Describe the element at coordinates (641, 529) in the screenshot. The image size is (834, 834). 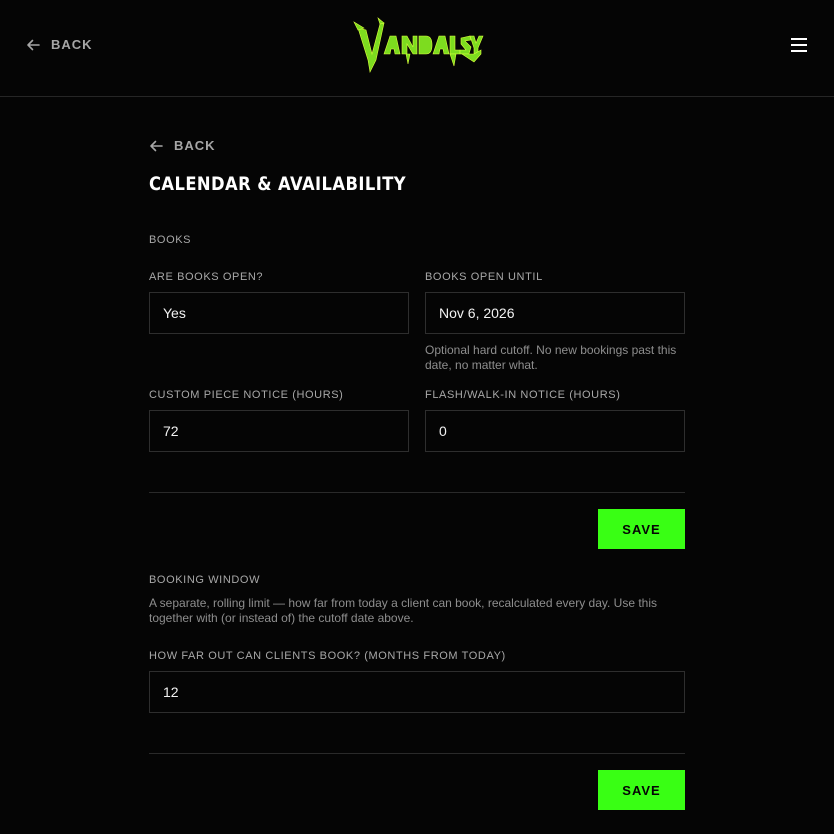
I see `books-save-button: SAVE` at that location.